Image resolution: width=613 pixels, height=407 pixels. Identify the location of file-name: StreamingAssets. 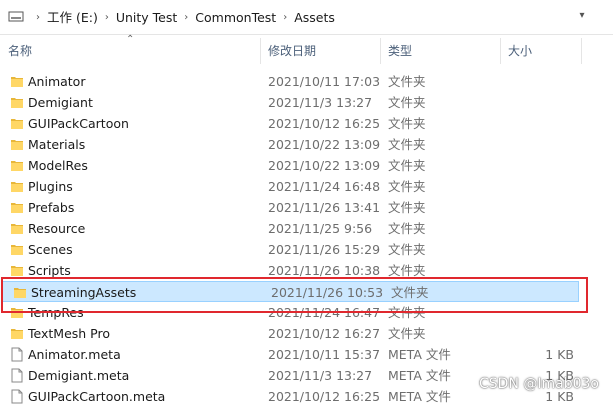
(83, 292).